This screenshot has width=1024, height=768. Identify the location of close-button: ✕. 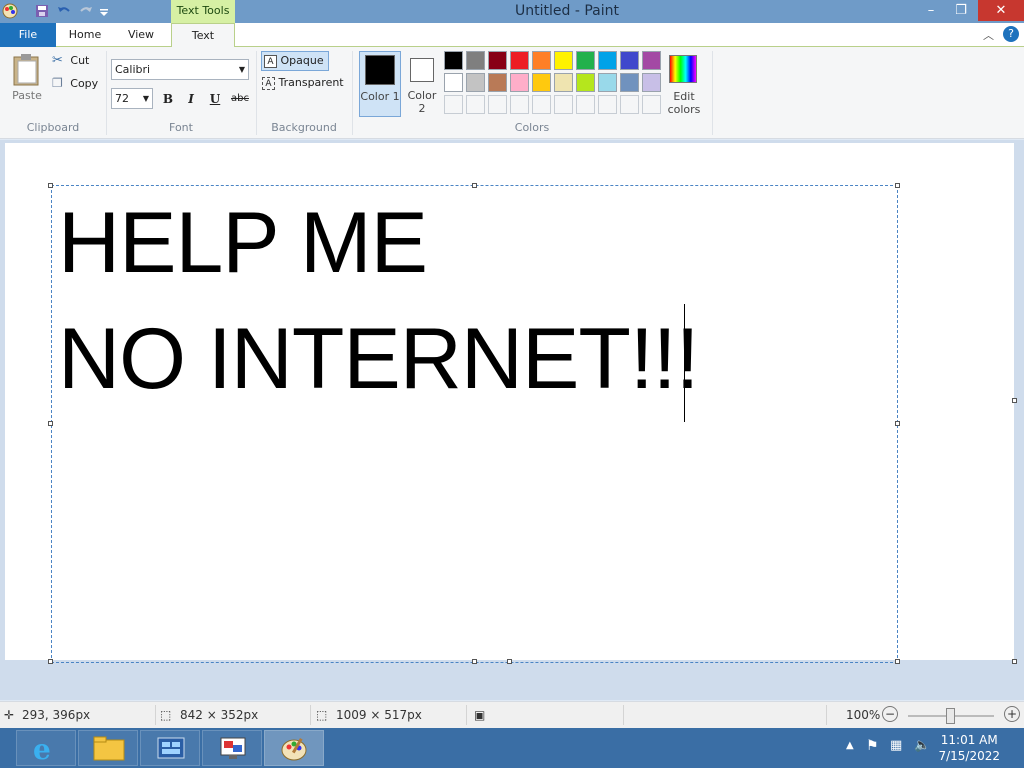
(1001, 10).